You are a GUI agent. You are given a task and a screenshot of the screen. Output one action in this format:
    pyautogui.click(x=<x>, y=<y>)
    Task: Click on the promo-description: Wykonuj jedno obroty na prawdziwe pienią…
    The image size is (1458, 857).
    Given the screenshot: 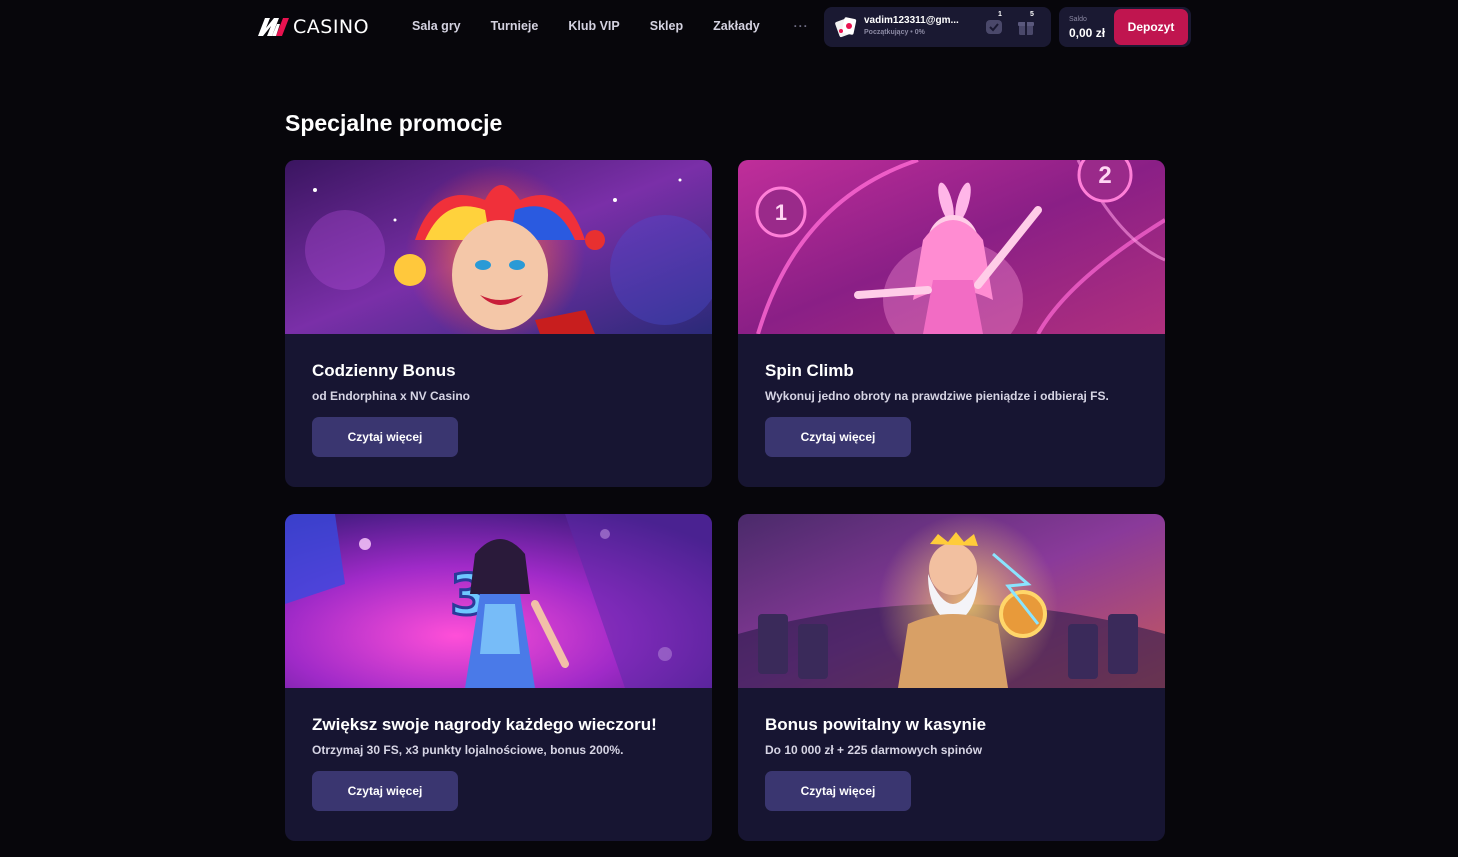 What is the action you would take?
    pyautogui.click(x=937, y=396)
    